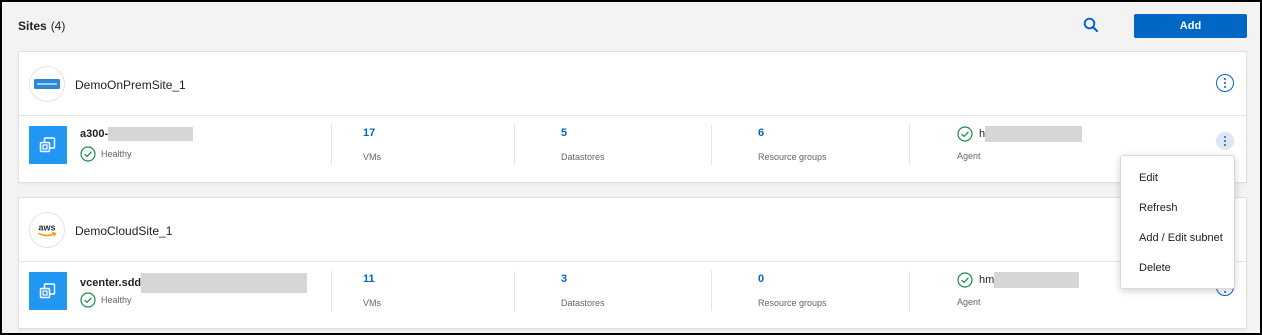 The width and height of the screenshot is (1262, 335). Describe the element at coordinates (792, 290) in the screenshot. I see `resource-groups-metric: 0 Resource groups` at that location.